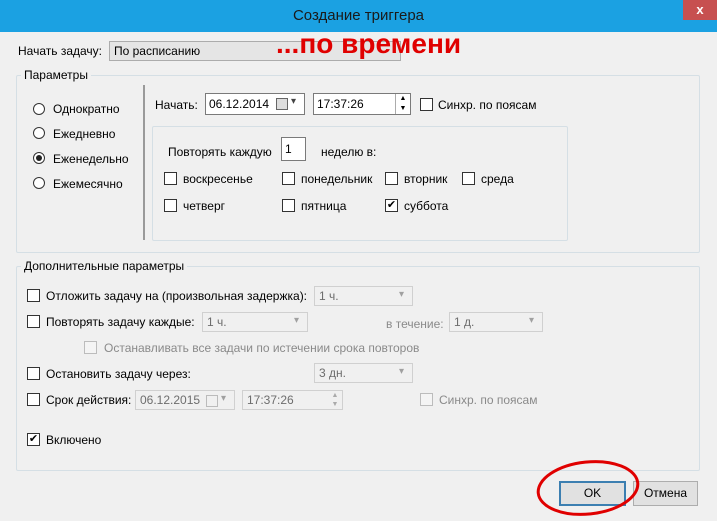 The width and height of the screenshot is (717, 521). What do you see at coordinates (89, 400) in the screenshot?
I see `expire-label: Срок действия:` at bounding box center [89, 400].